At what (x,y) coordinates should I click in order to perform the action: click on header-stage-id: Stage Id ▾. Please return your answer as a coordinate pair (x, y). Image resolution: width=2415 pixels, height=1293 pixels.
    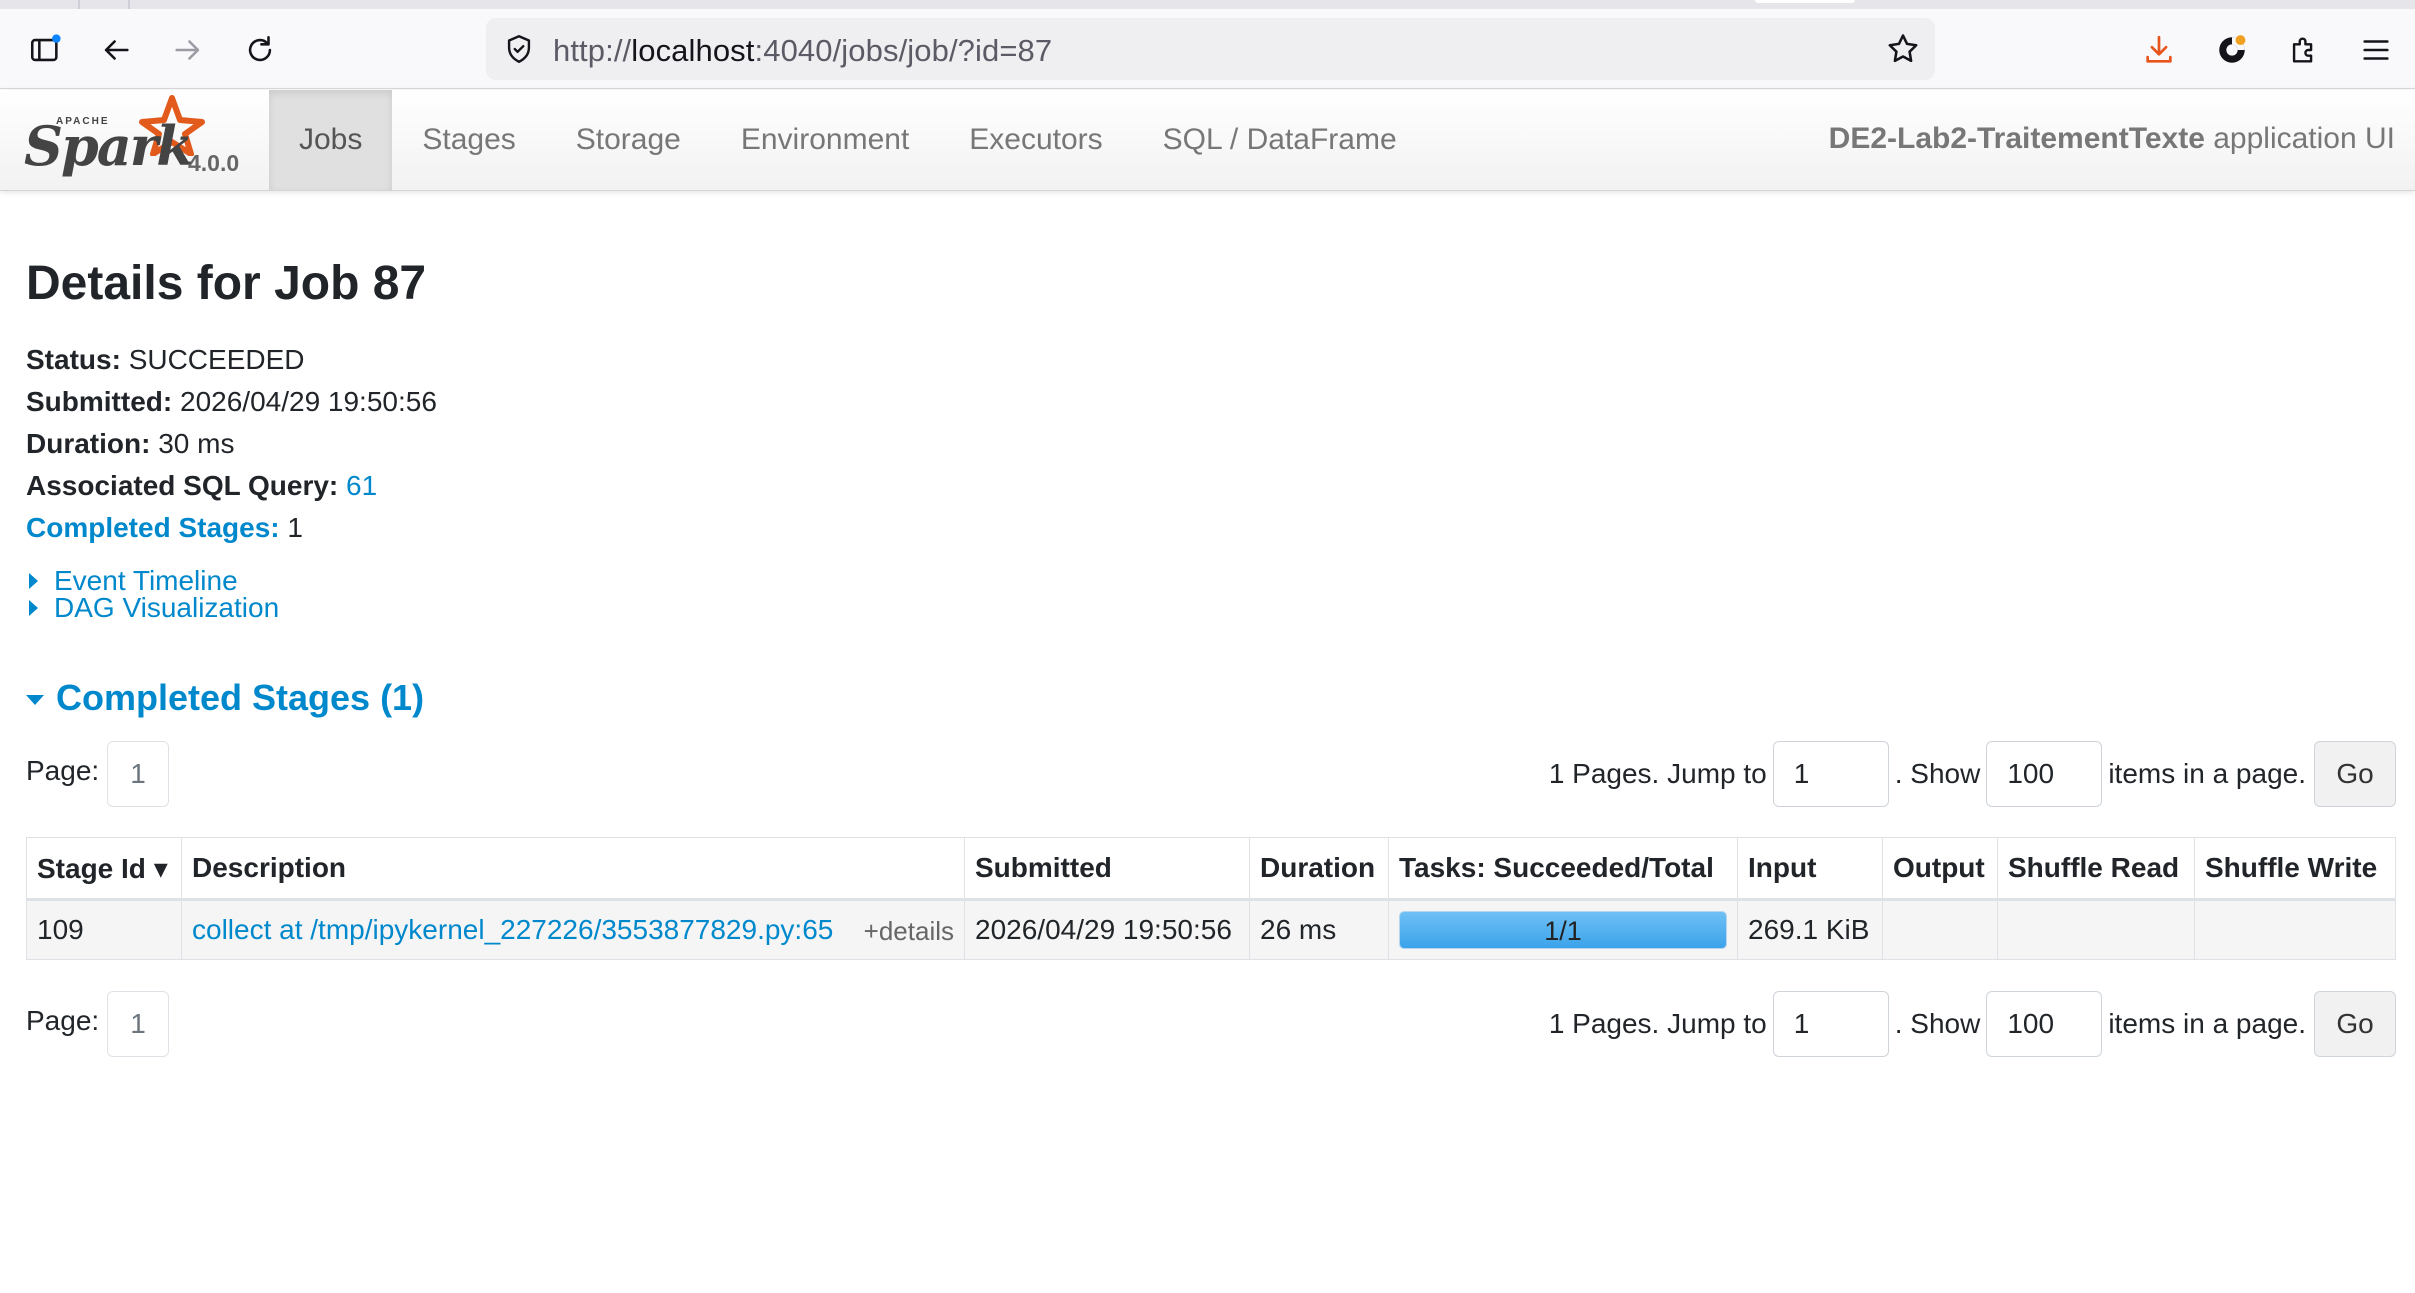
    Looking at the image, I should click on (104, 869).